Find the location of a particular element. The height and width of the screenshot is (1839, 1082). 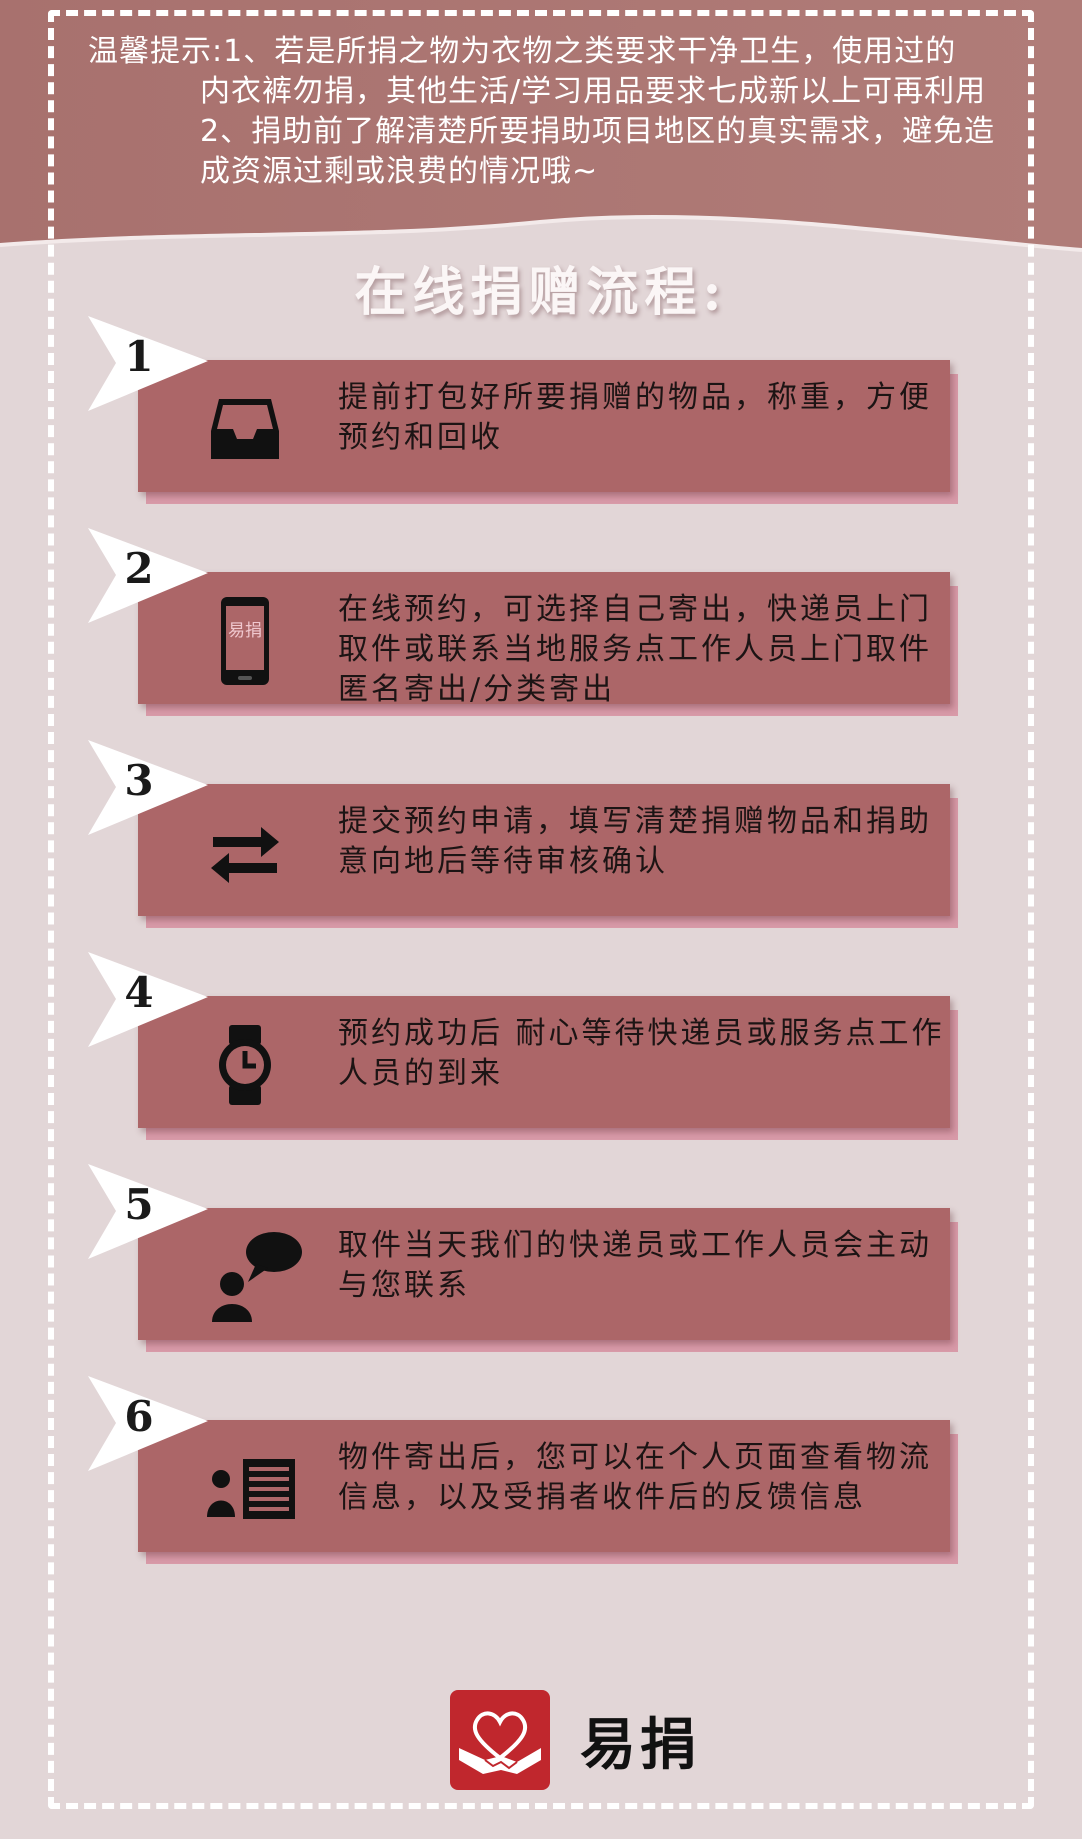

step-4: 4 预约成功后 耐心等待快递员或服务点工作人员的到来 is located at coordinates (533, 1047).